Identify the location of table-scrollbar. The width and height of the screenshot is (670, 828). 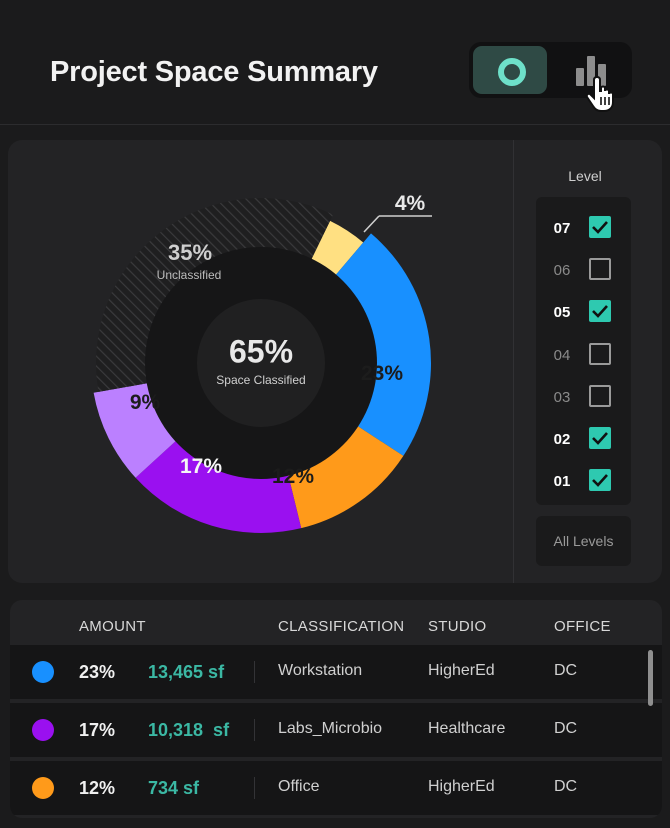
(650, 678).